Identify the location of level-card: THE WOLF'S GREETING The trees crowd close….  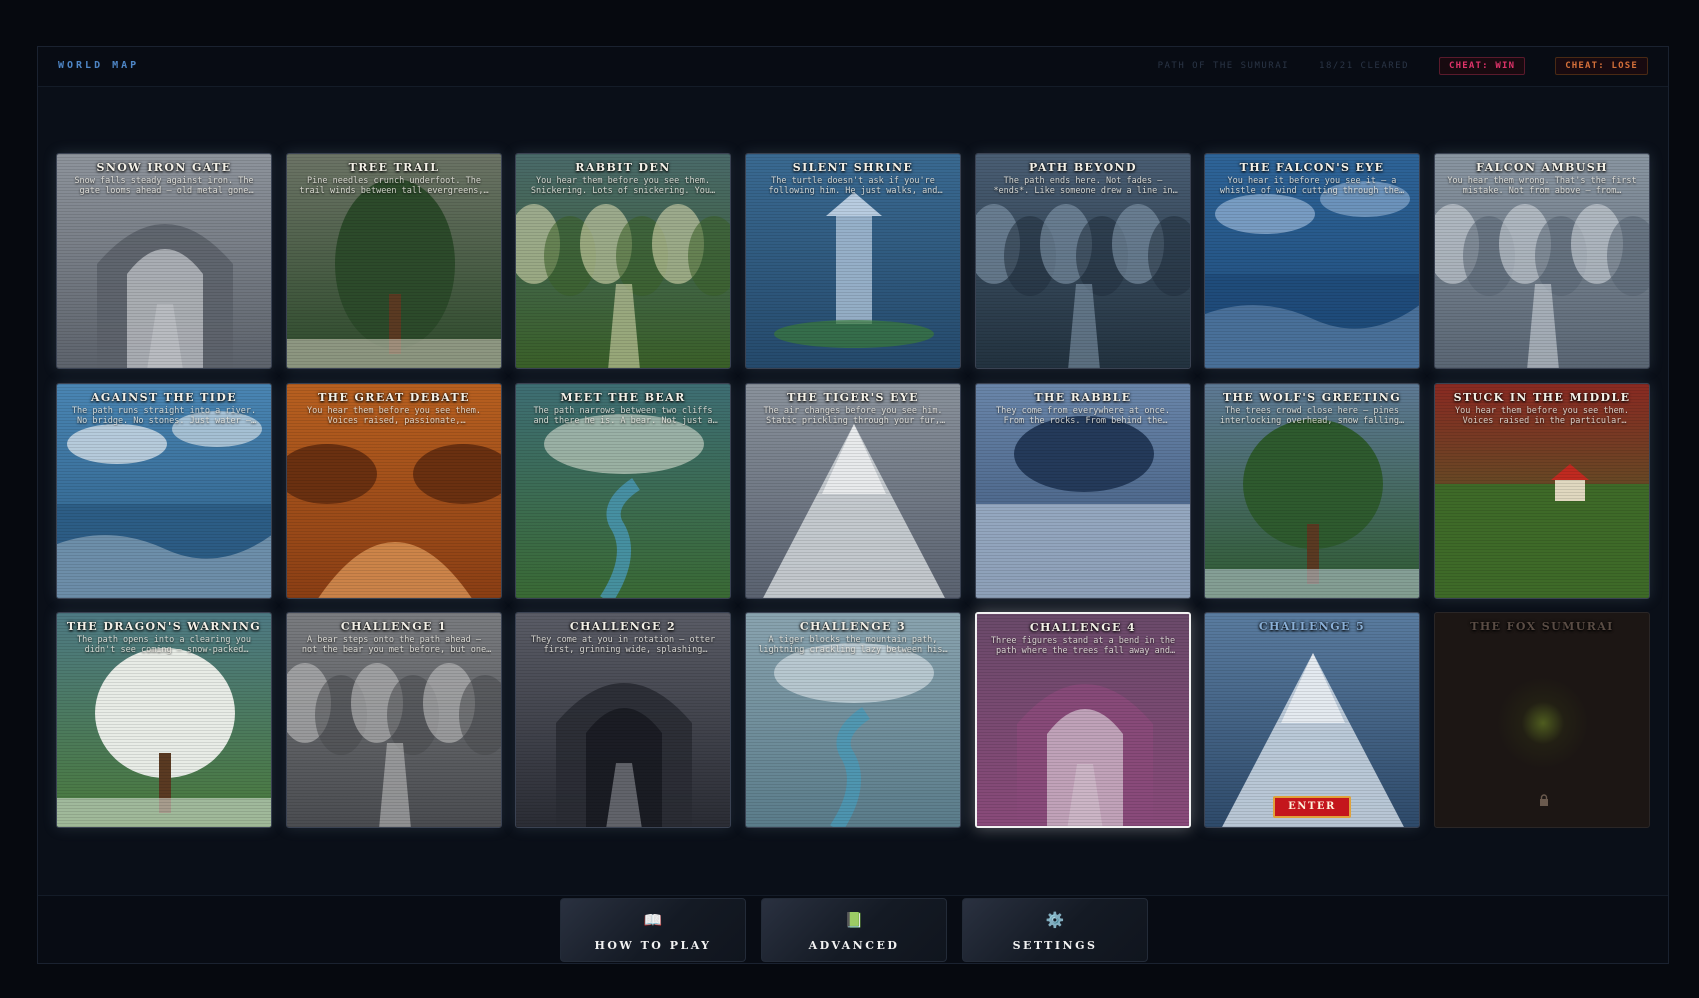
(1312, 491).